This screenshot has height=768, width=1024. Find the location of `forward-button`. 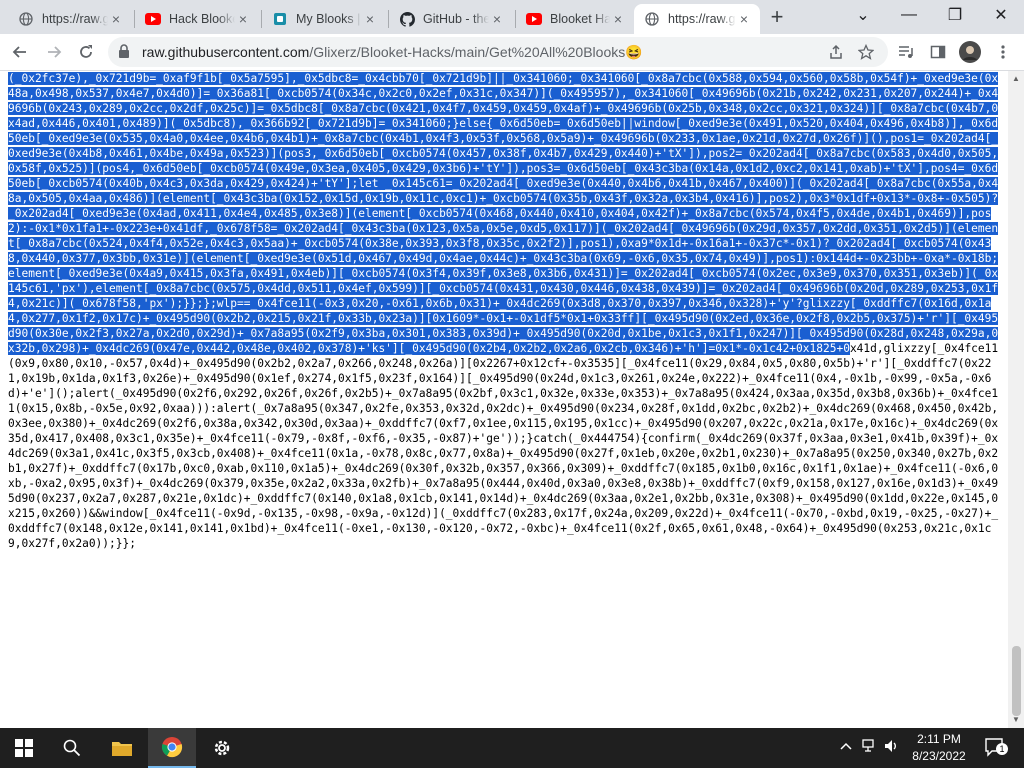

forward-button is located at coordinates (54, 52).